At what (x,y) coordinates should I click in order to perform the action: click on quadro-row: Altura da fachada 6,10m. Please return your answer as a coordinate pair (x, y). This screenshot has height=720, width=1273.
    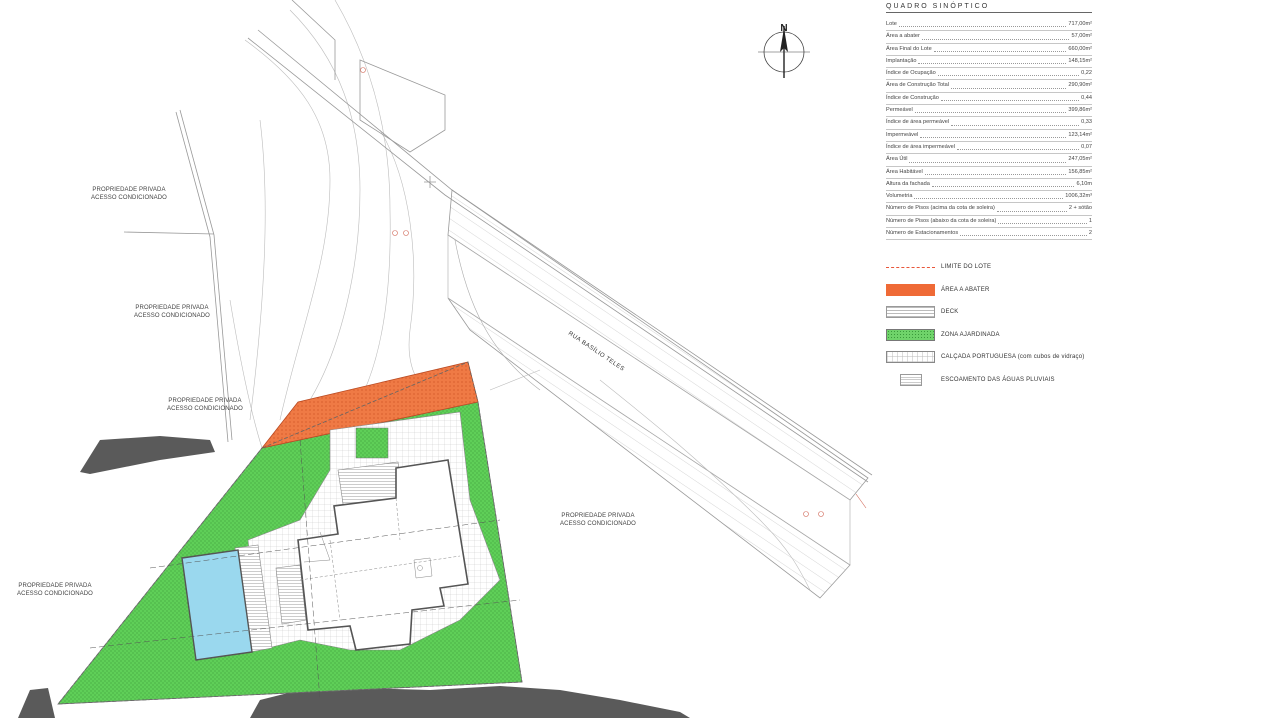
    Looking at the image, I should click on (989, 185).